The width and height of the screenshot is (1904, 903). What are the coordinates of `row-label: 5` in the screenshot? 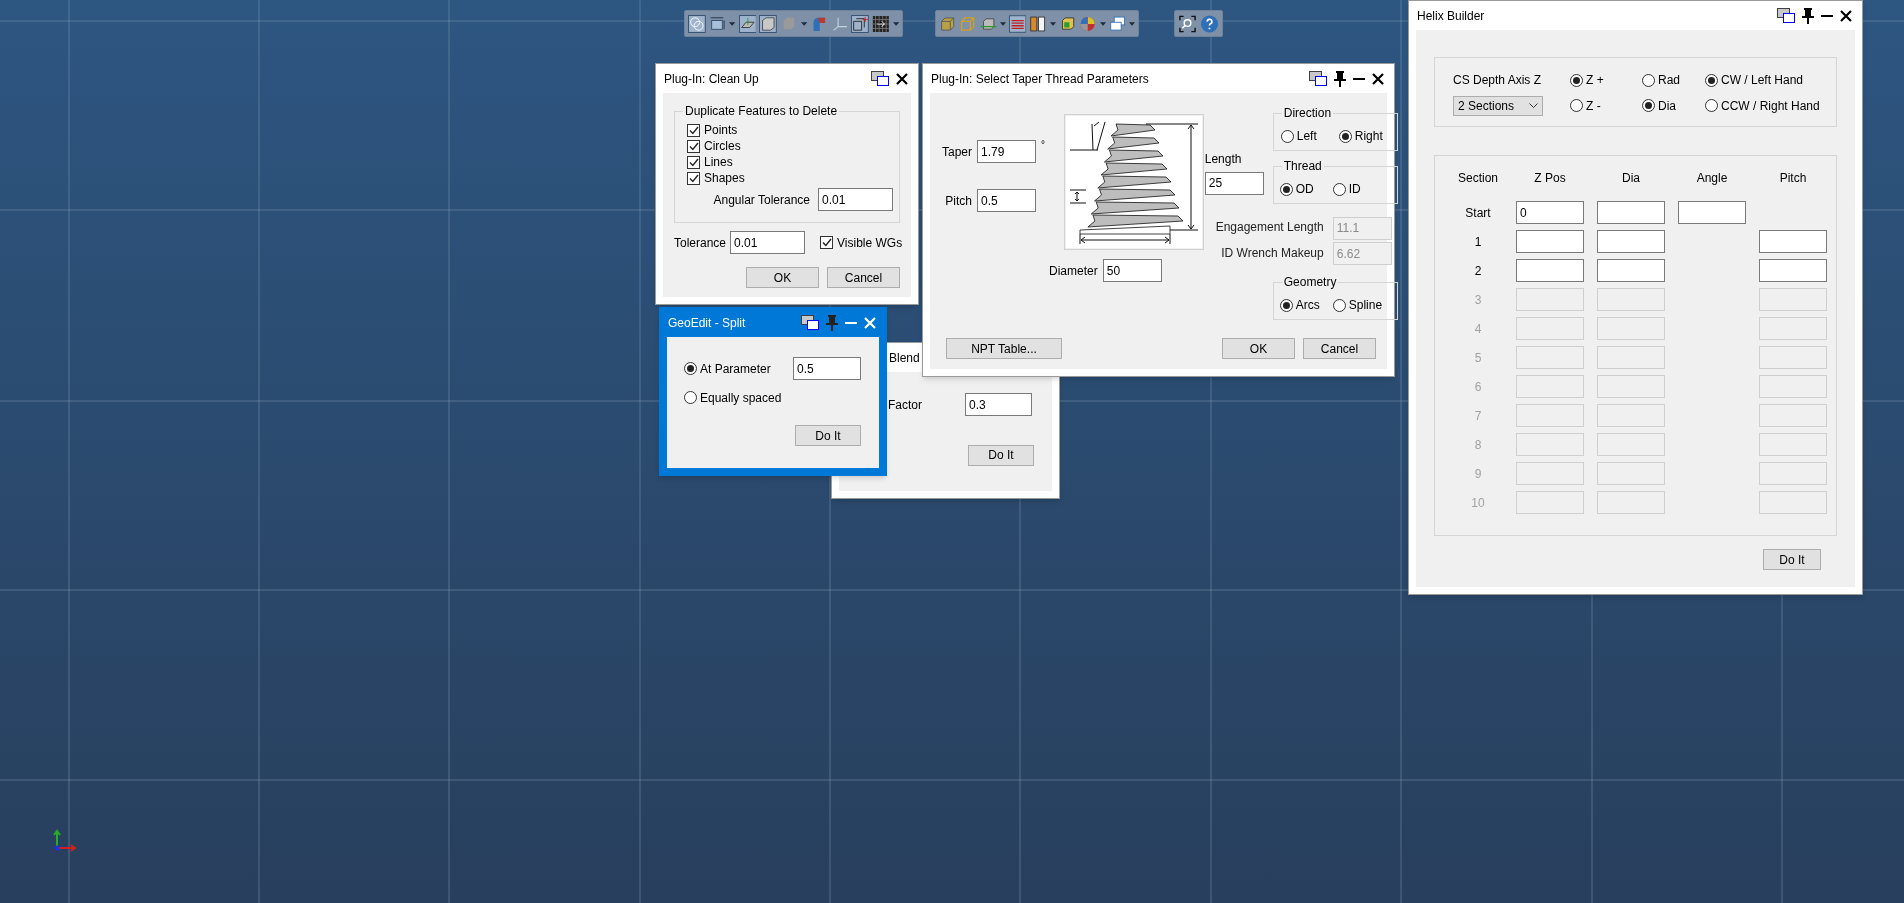 It's located at (1478, 358).